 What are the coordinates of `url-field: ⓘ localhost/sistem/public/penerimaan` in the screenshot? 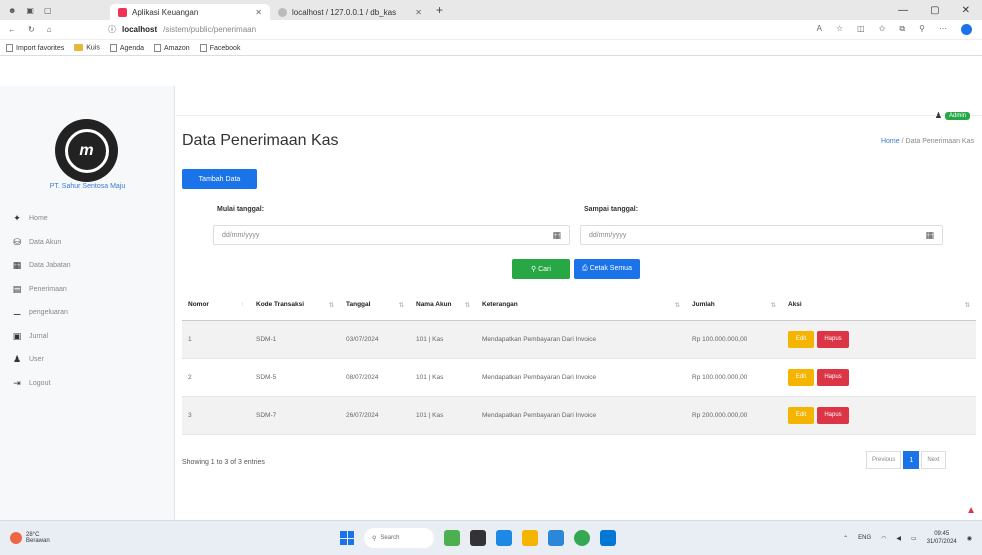 It's located at (182, 29).